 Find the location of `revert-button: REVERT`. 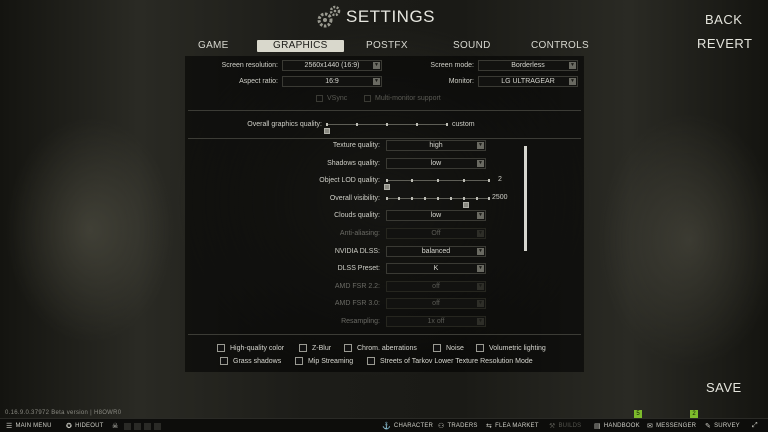

revert-button: REVERT is located at coordinates (725, 43).